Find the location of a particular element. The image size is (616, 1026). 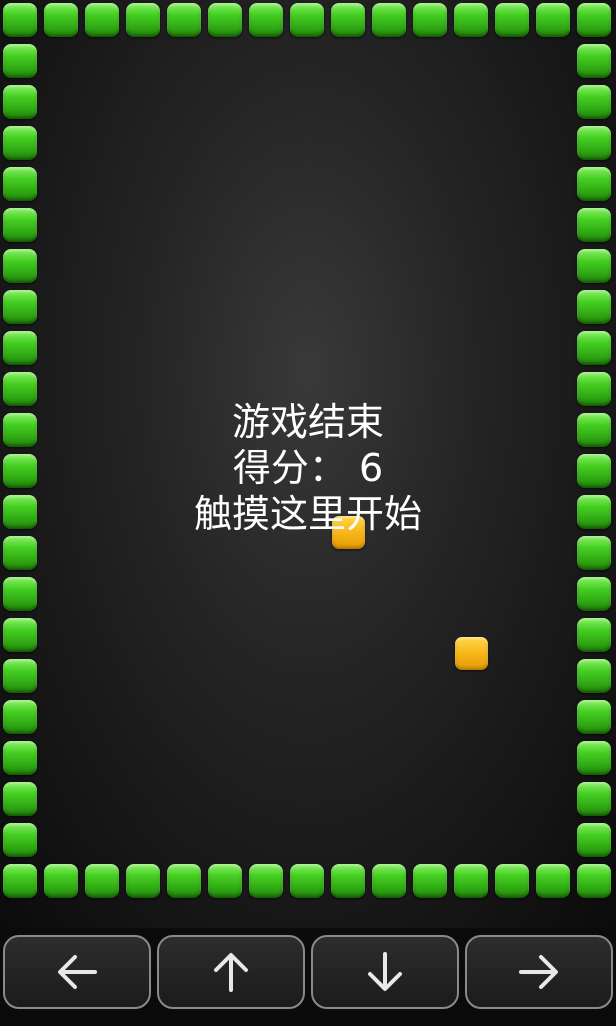

arrow-right-icon is located at coordinates (539, 972).